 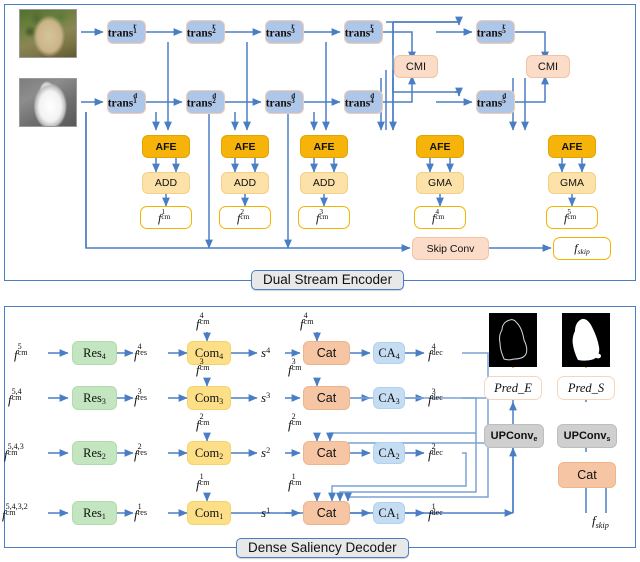 What do you see at coordinates (450, 248) in the screenshot?
I see `encoder-skip-conv: Skip Conv` at bounding box center [450, 248].